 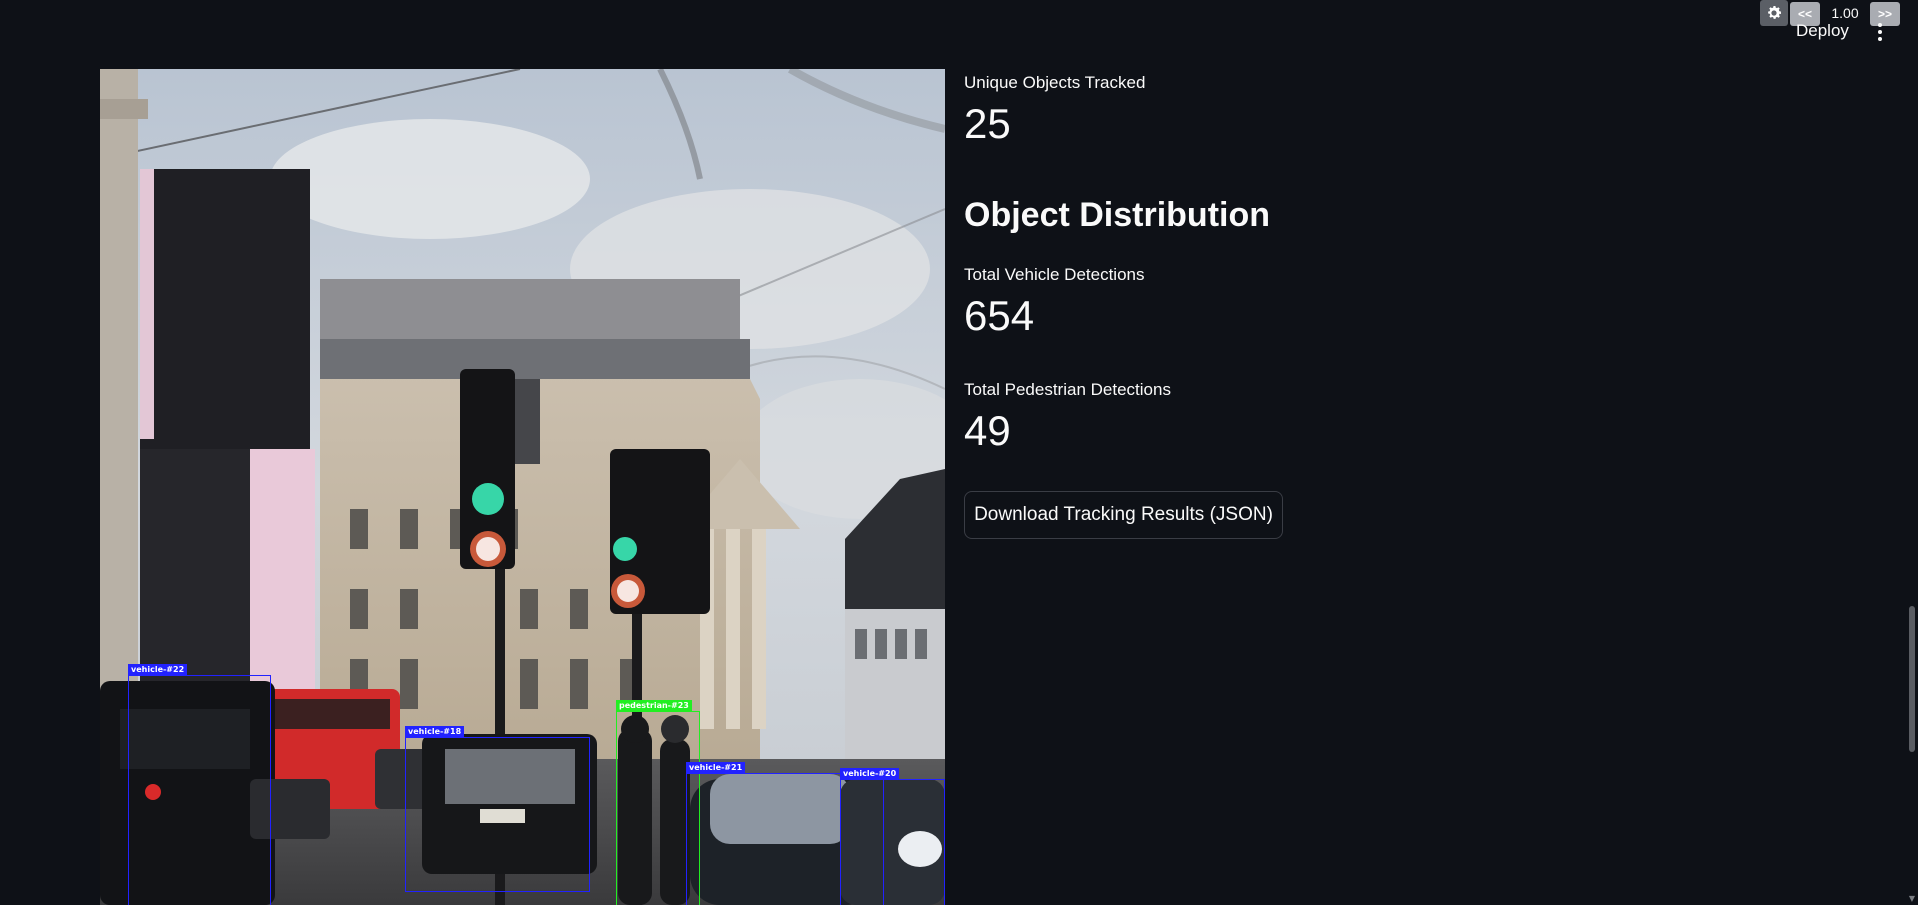 I want to click on detection-box-vehicle-20: vehicle-#20, so click(x=892, y=836).